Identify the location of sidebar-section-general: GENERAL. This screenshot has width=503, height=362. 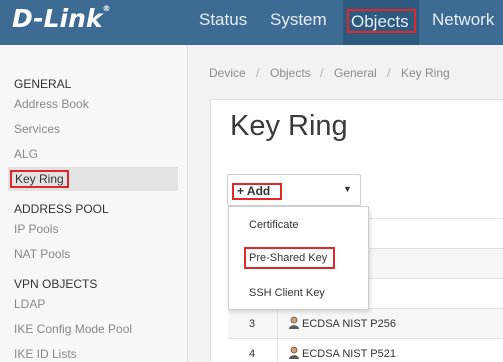
(43, 84).